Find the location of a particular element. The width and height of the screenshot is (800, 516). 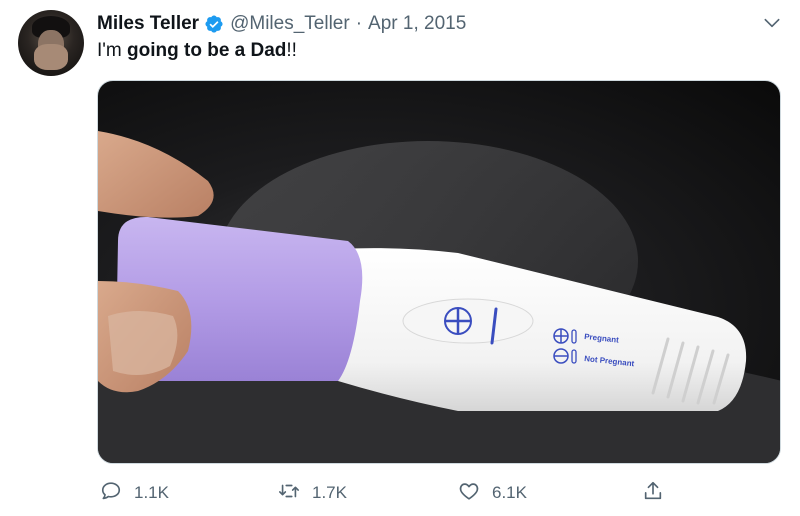

avatar is located at coordinates (51, 43).